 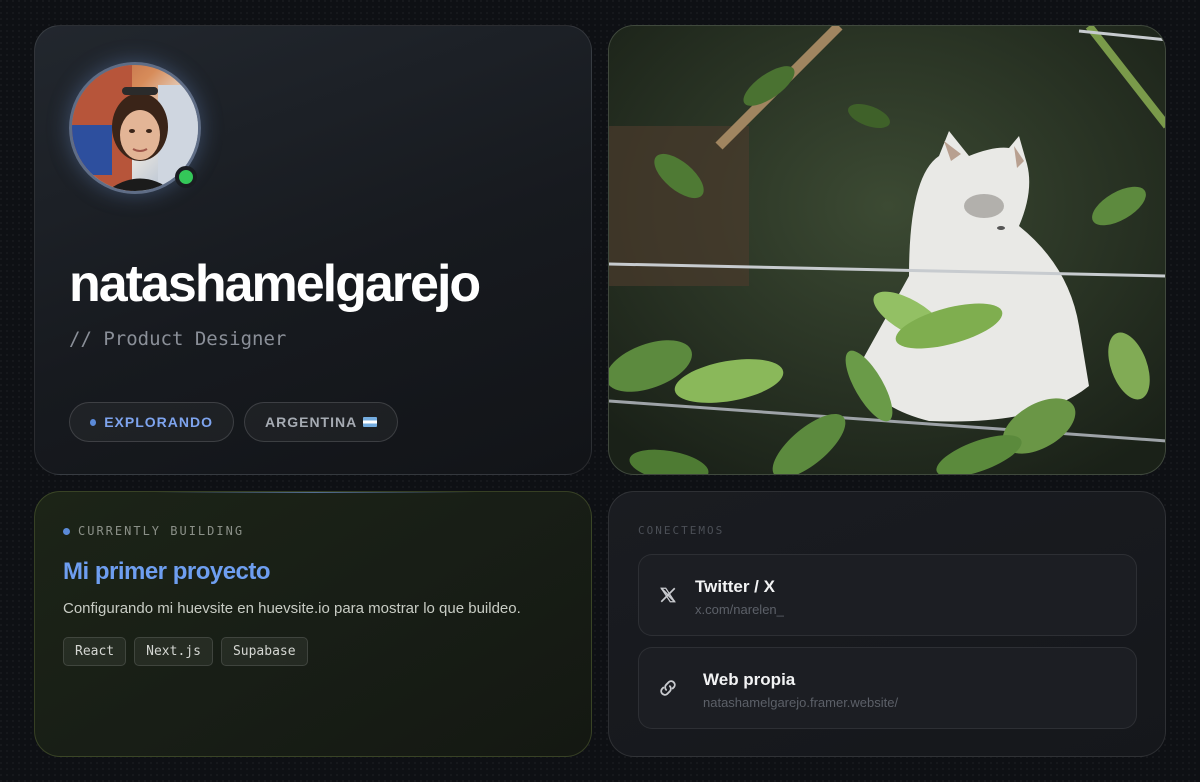 I want to click on link-twitter: Twitter / X x.com/narelen_, so click(x=887, y=595).